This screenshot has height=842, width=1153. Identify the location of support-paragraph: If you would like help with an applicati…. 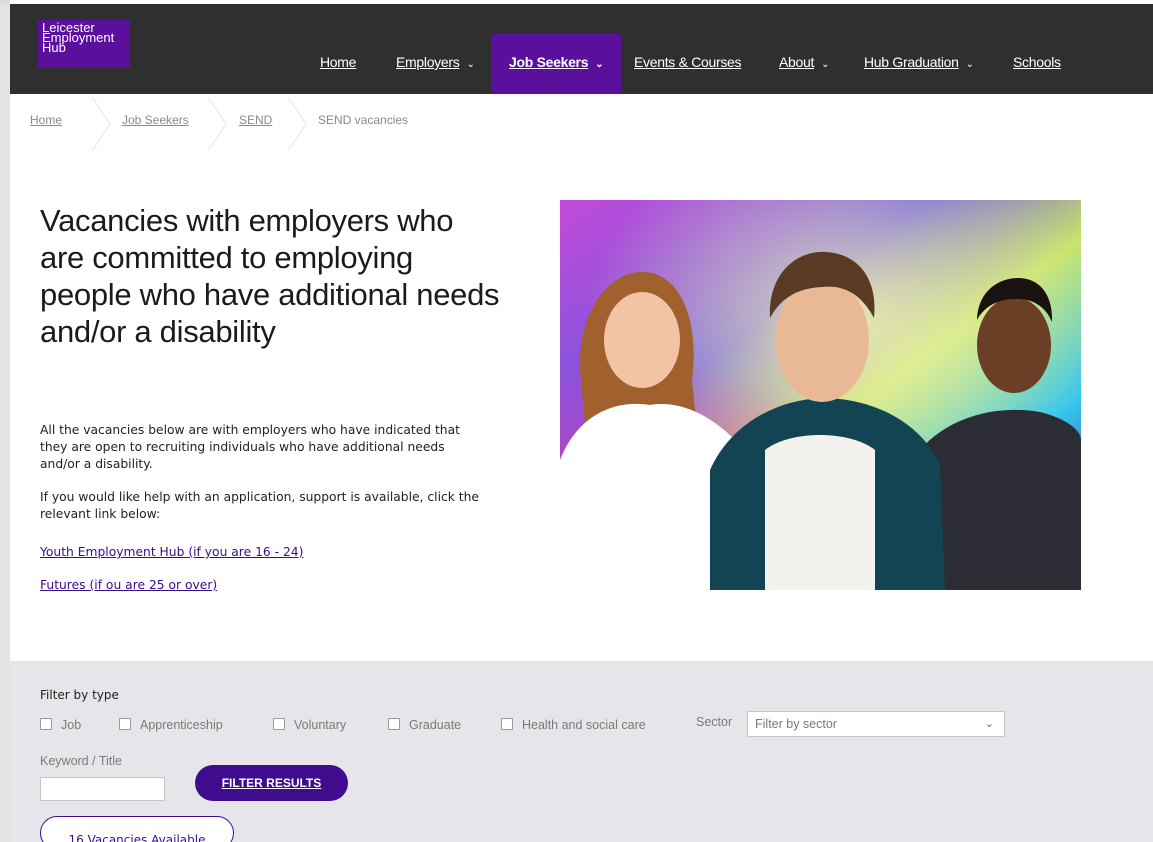
(259, 505).